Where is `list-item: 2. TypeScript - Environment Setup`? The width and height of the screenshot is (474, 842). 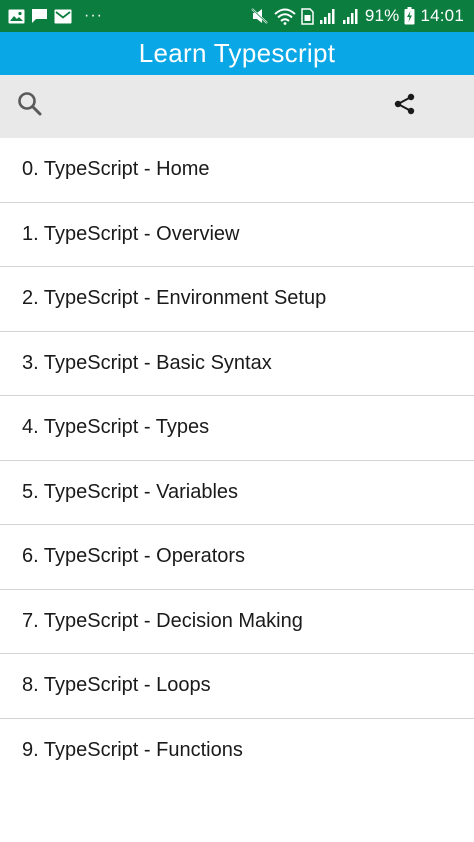 list-item: 2. TypeScript - Environment Setup is located at coordinates (237, 299).